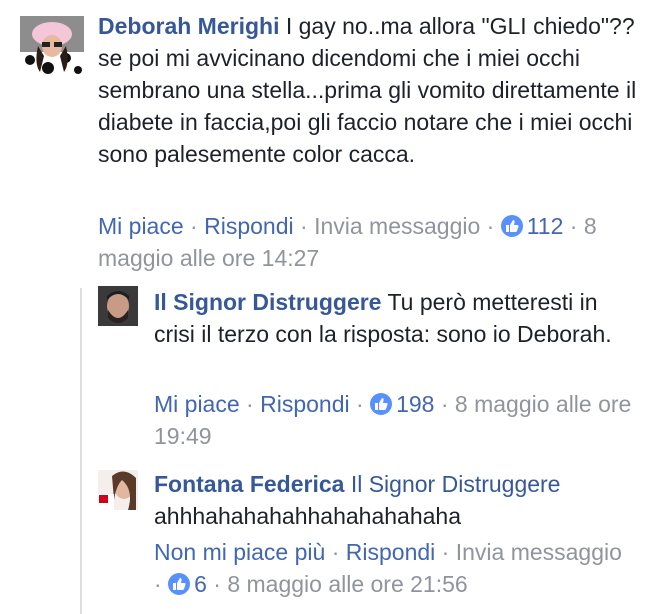  Describe the element at coordinates (267, 302) in the screenshot. I see `reply-author: Il Signor Distruggere` at that location.